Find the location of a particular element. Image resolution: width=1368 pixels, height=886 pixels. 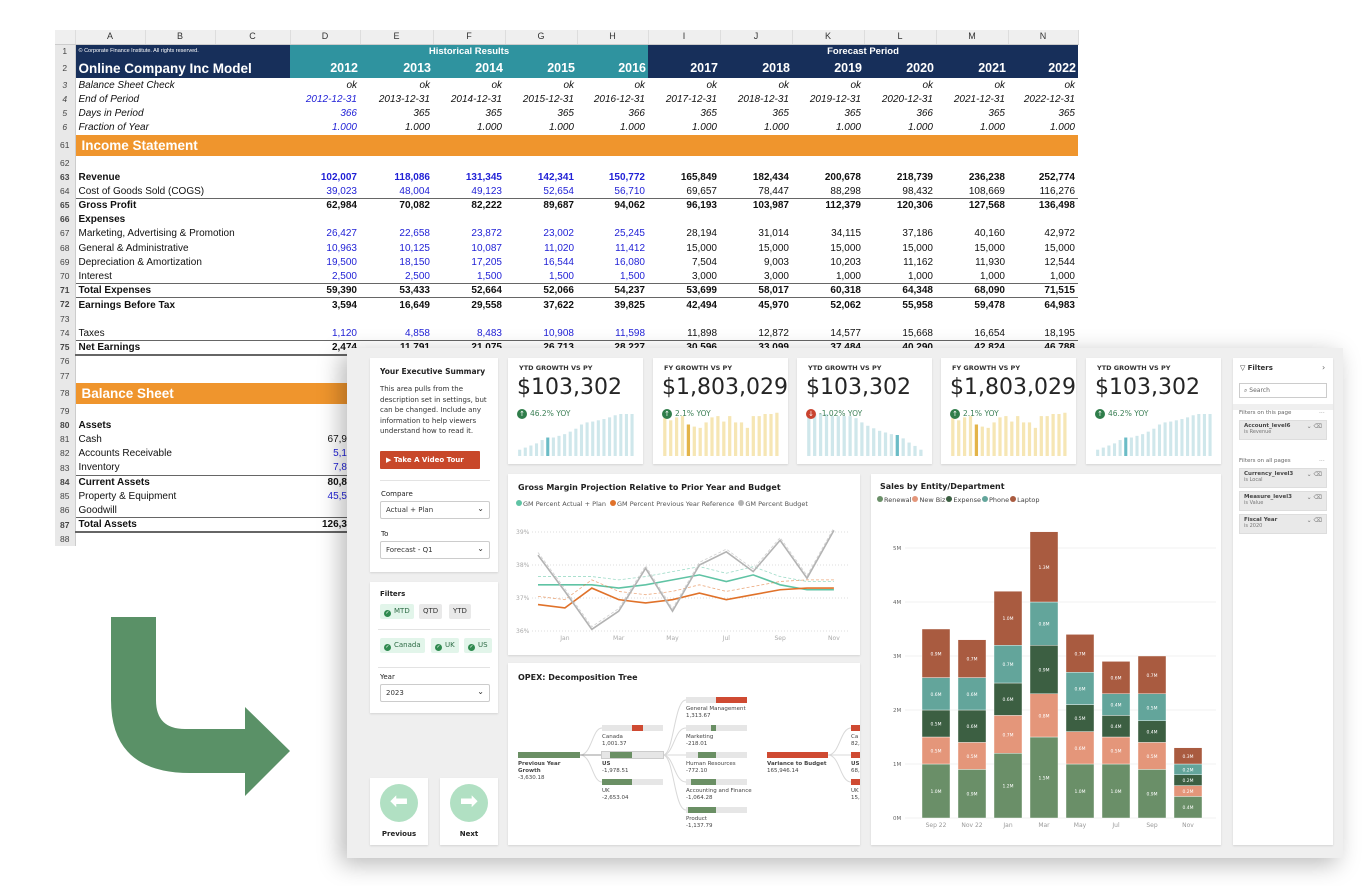

value-cell: 23,002 is located at coordinates (541, 234).